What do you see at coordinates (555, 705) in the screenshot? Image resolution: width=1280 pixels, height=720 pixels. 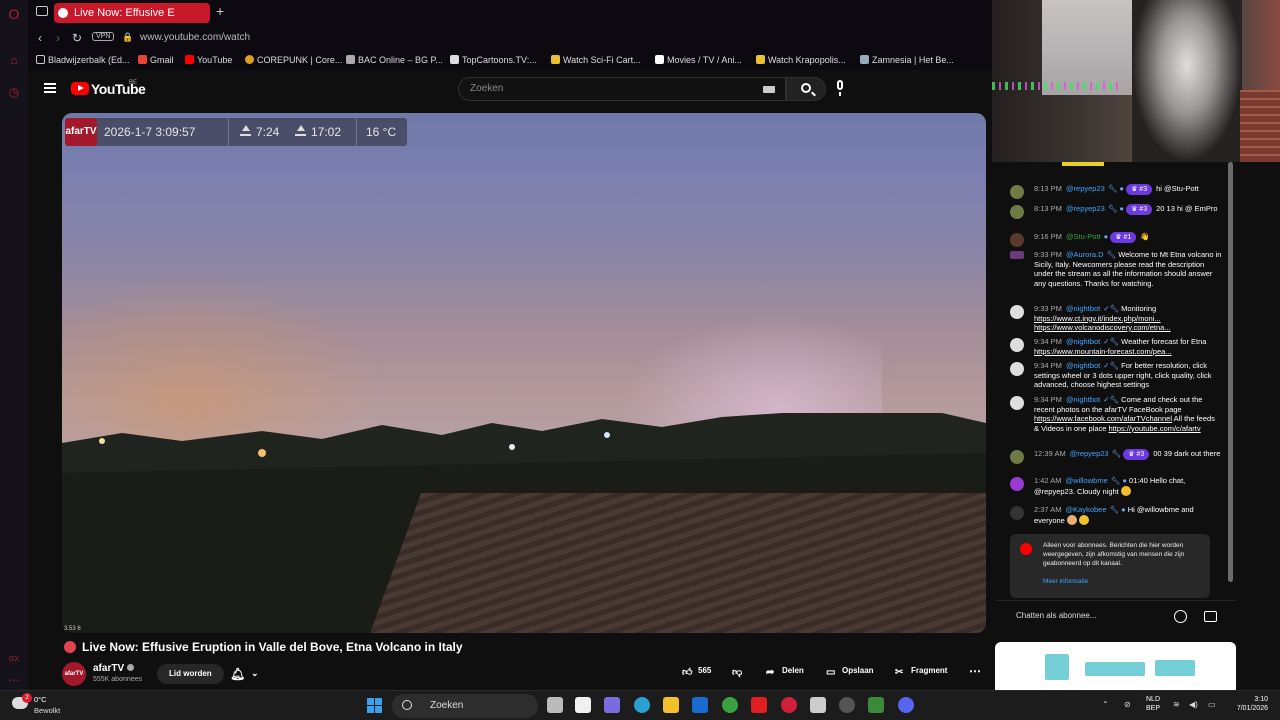 I see `task-view-icon` at bounding box center [555, 705].